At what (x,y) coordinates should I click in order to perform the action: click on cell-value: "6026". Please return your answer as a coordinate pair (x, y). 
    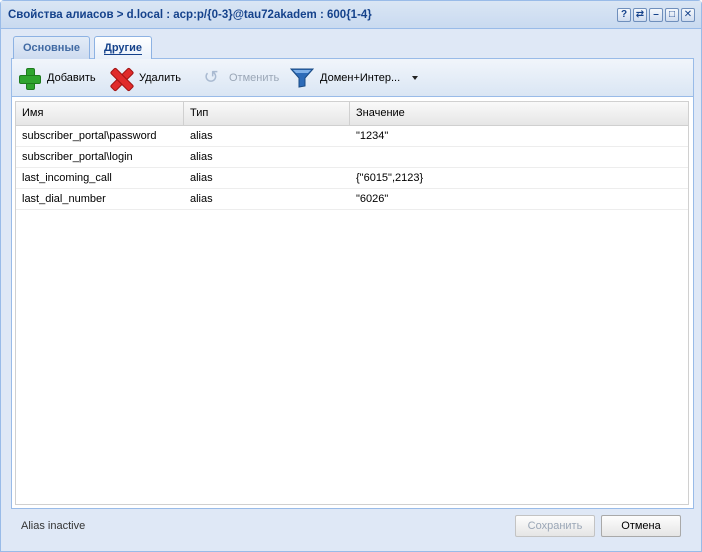
    Looking at the image, I should click on (372, 199).